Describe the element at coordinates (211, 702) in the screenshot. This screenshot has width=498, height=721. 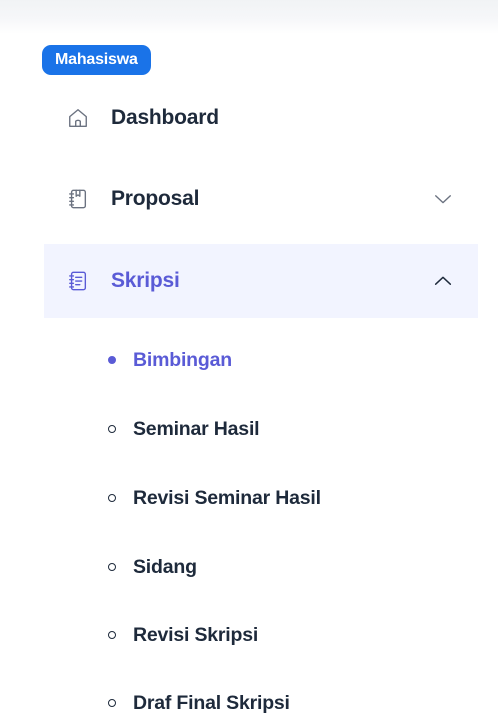
I see `submenu-item-label: Draf Final Skripsi` at that location.